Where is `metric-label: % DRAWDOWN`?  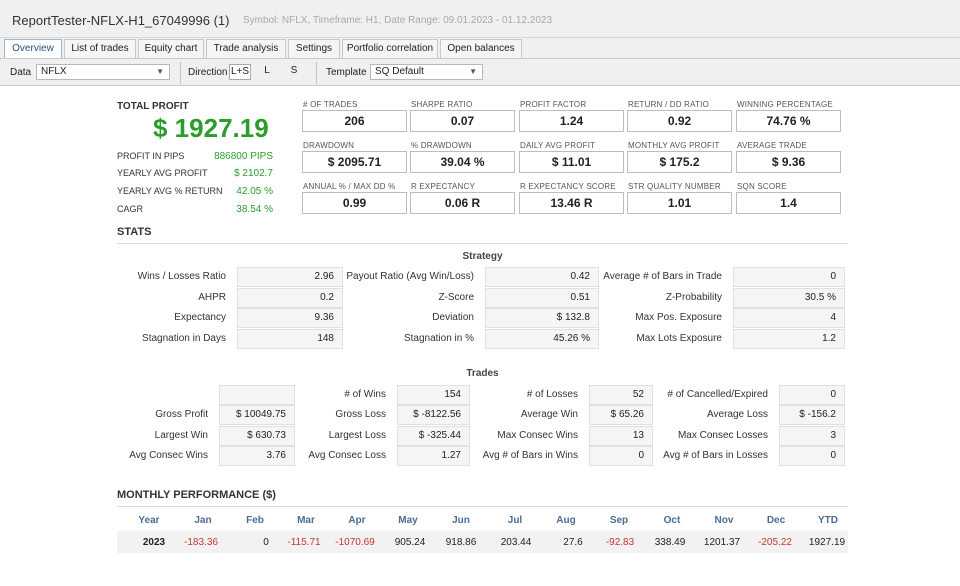 metric-label: % DRAWDOWN is located at coordinates (441, 145).